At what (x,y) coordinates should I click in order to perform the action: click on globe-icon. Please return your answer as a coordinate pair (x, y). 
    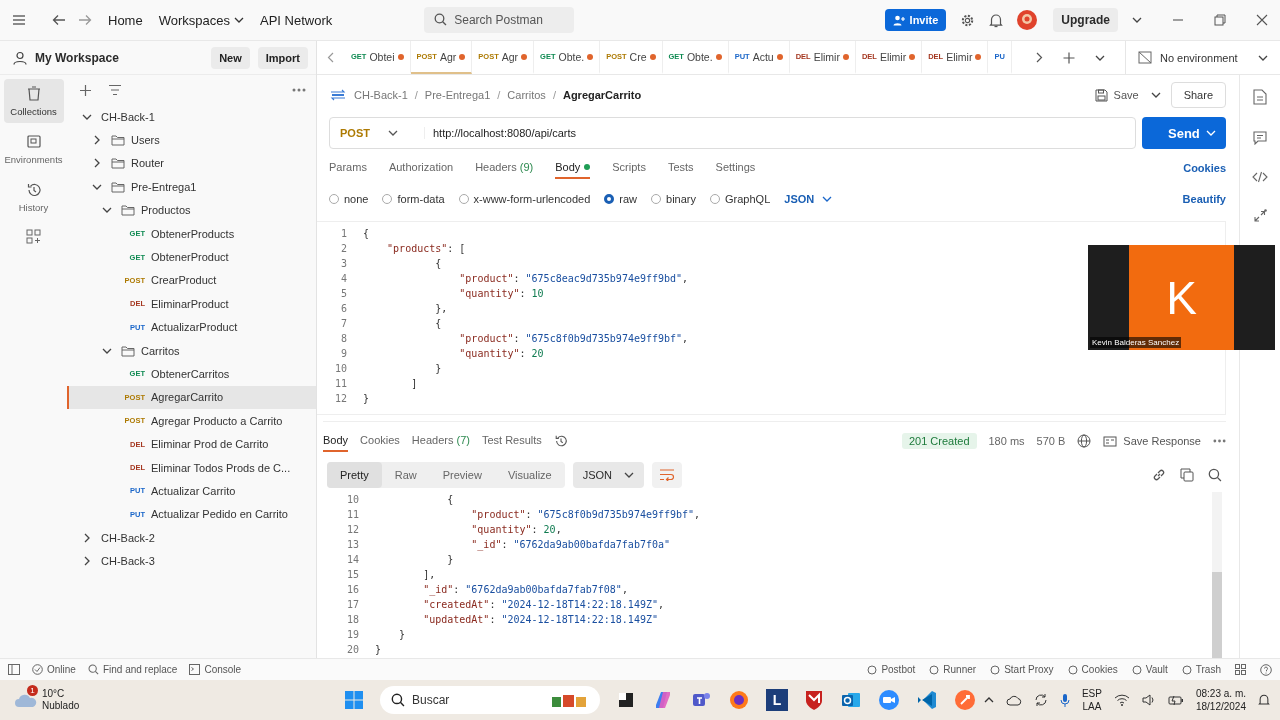
    Looking at the image, I should click on (1084, 441).